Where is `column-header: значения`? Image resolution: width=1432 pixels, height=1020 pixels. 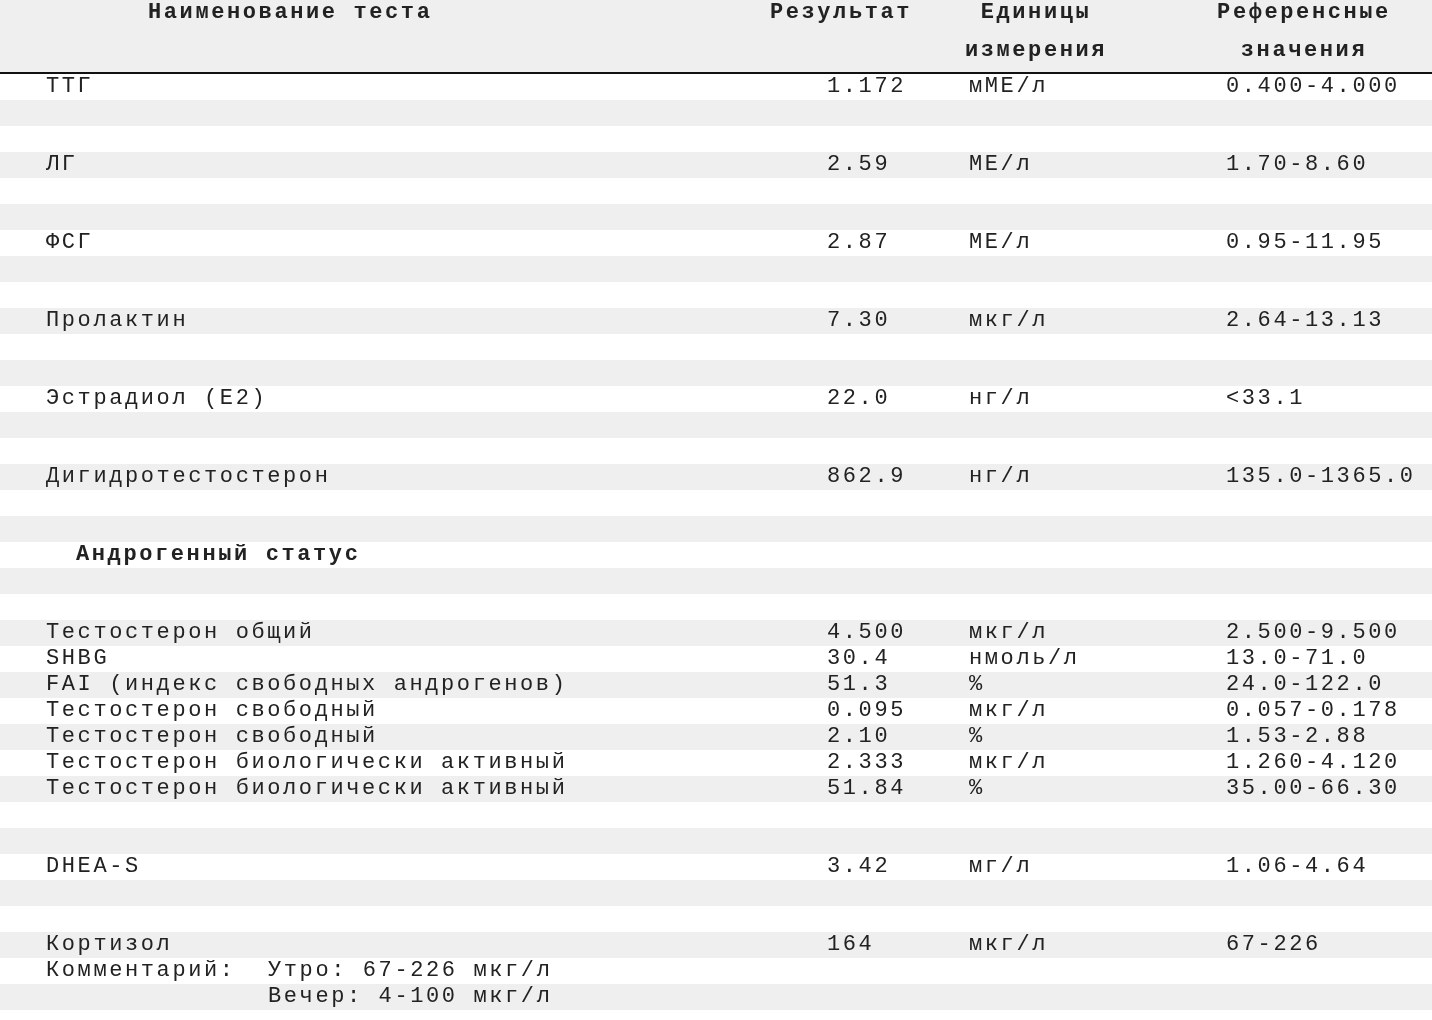 column-header: значения is located at coordinates (1304, 51).